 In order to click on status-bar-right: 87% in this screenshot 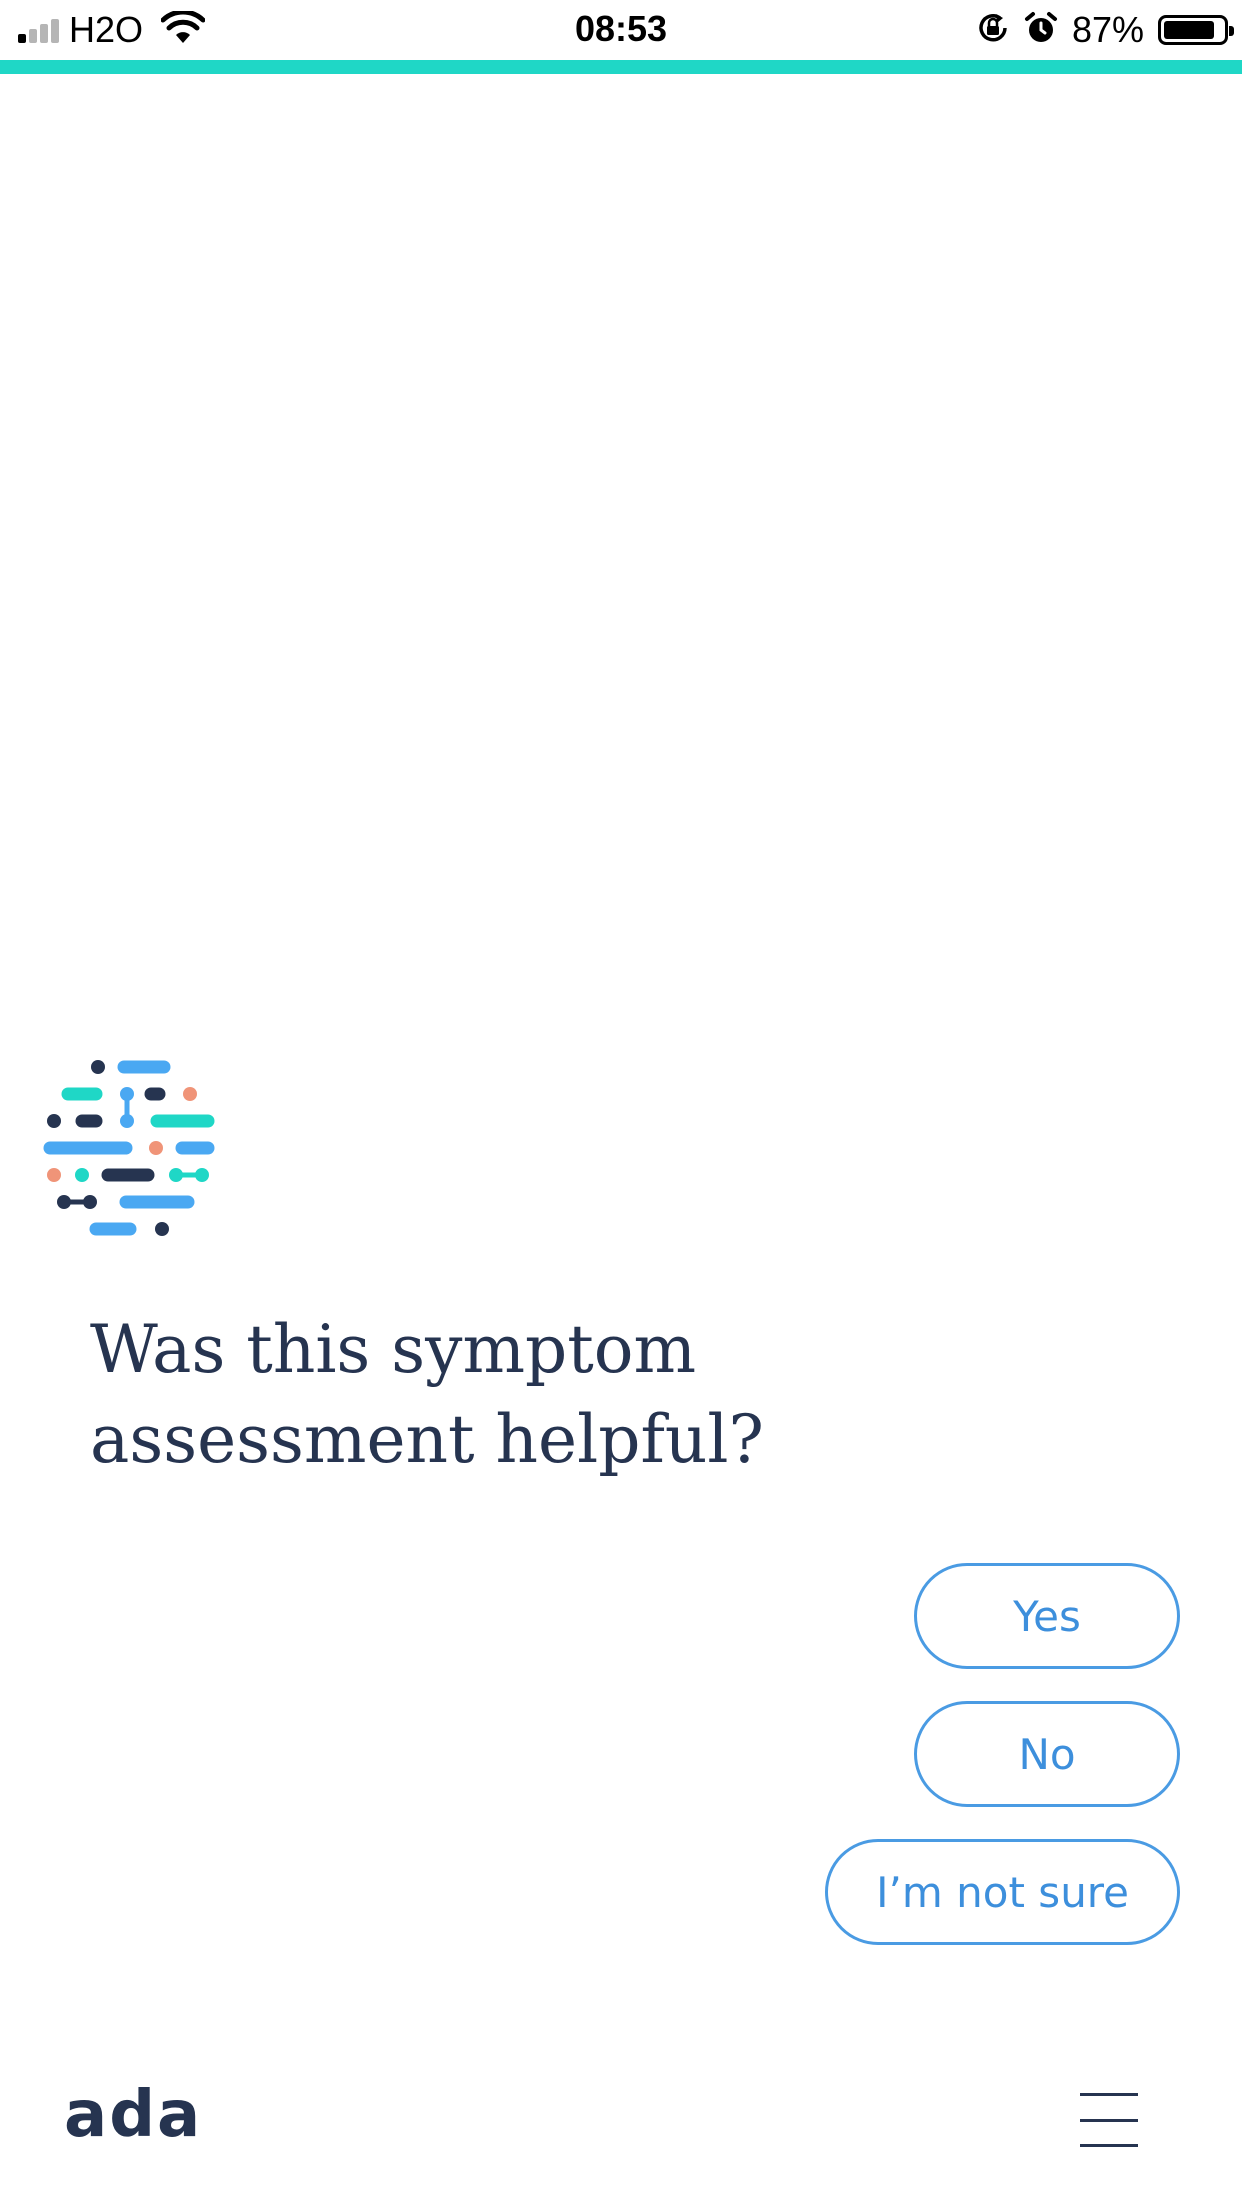, I will do `click(1105, 29)`.